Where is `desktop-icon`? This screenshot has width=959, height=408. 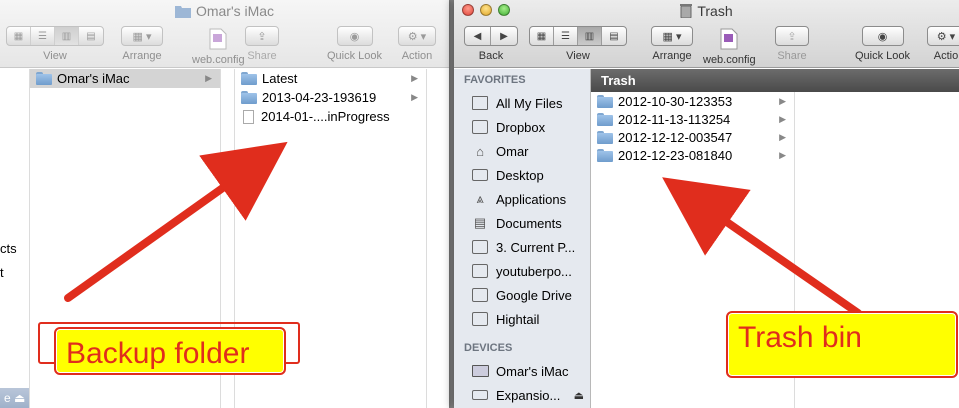
desktop-icon is located at coordinates (480, 175).